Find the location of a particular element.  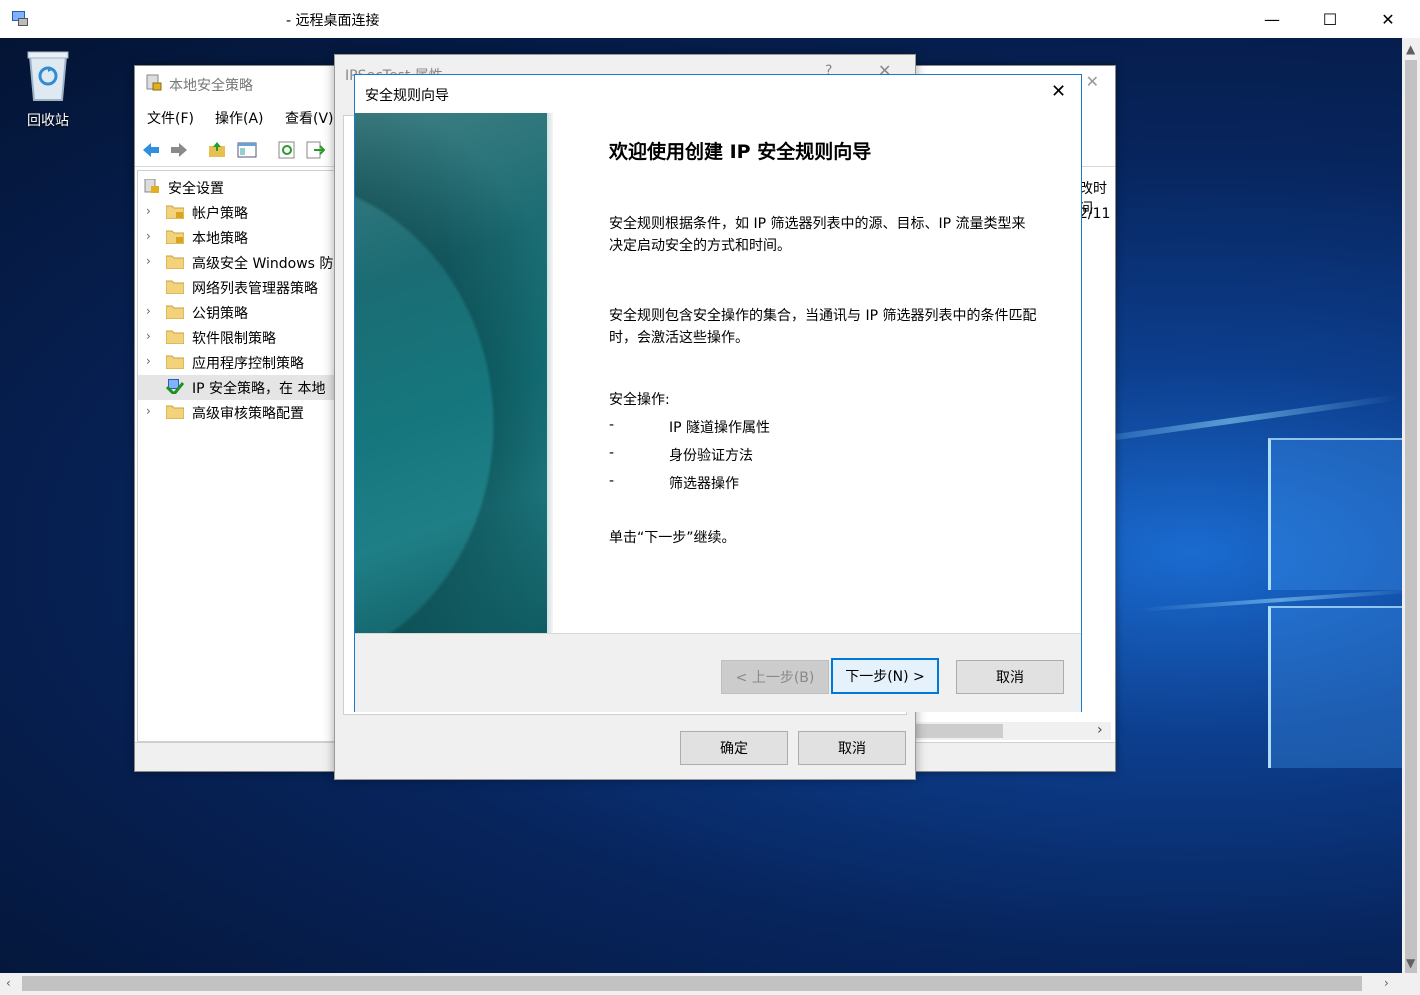

lsp-close-icon: ✕ is located at coordinates (1092, 81).